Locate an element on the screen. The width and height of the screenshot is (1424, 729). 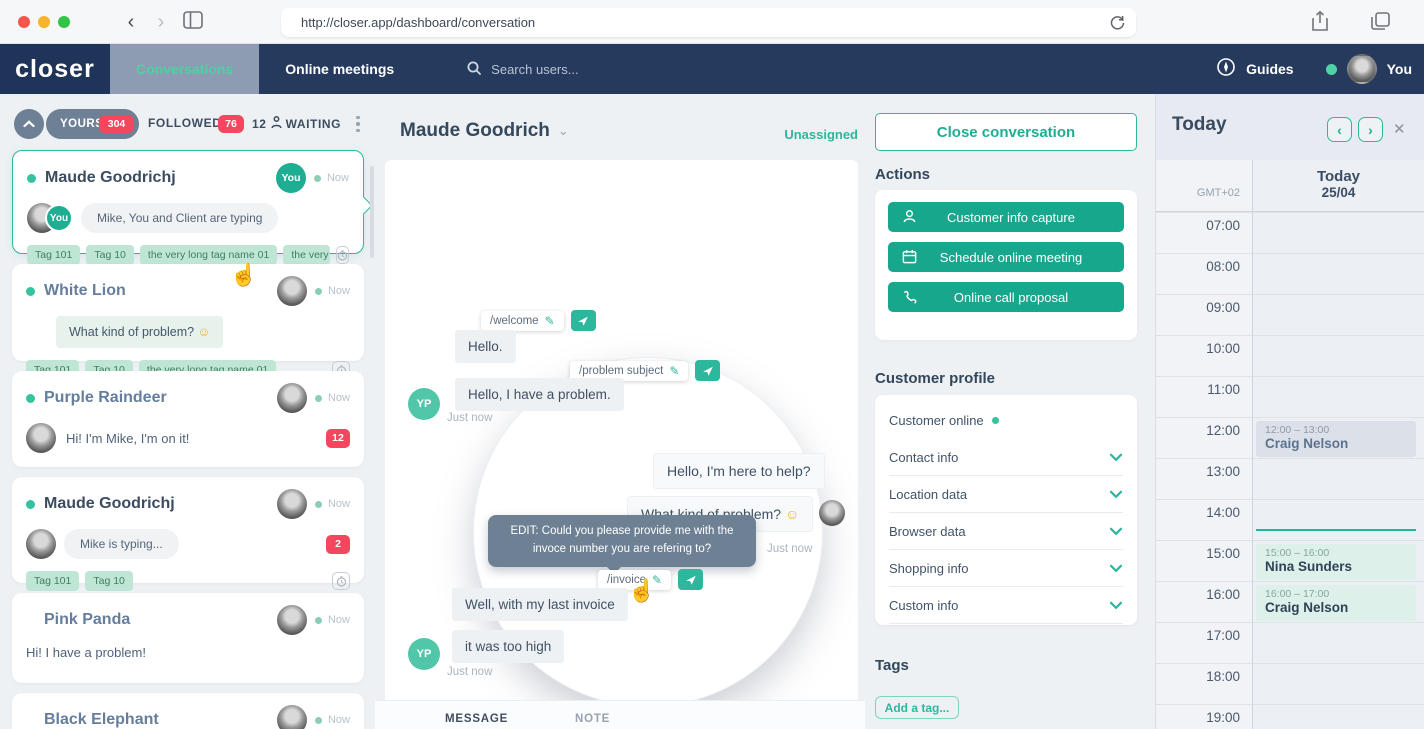
hour-label: 15:00 is located at coordinates (1204, 560).